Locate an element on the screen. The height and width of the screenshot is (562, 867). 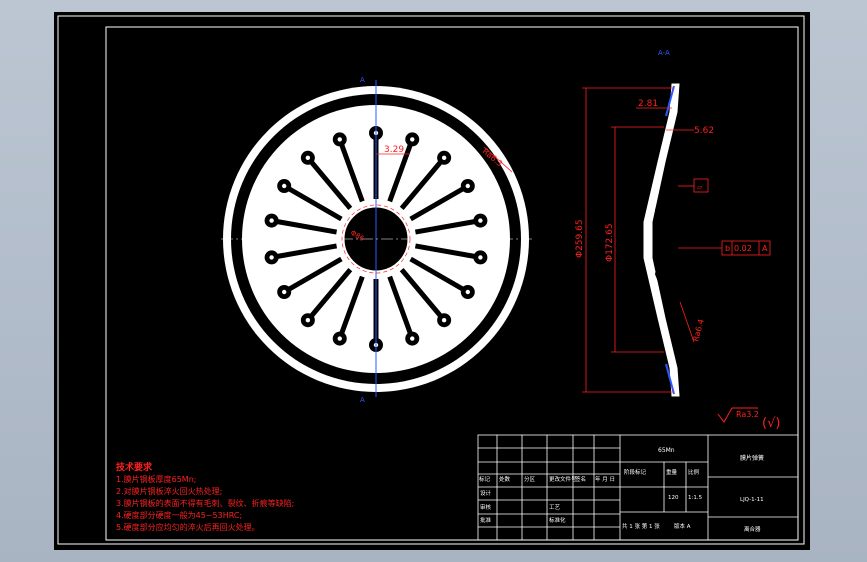
tb-row-label: 批准 is located at coordinates (486, 520).